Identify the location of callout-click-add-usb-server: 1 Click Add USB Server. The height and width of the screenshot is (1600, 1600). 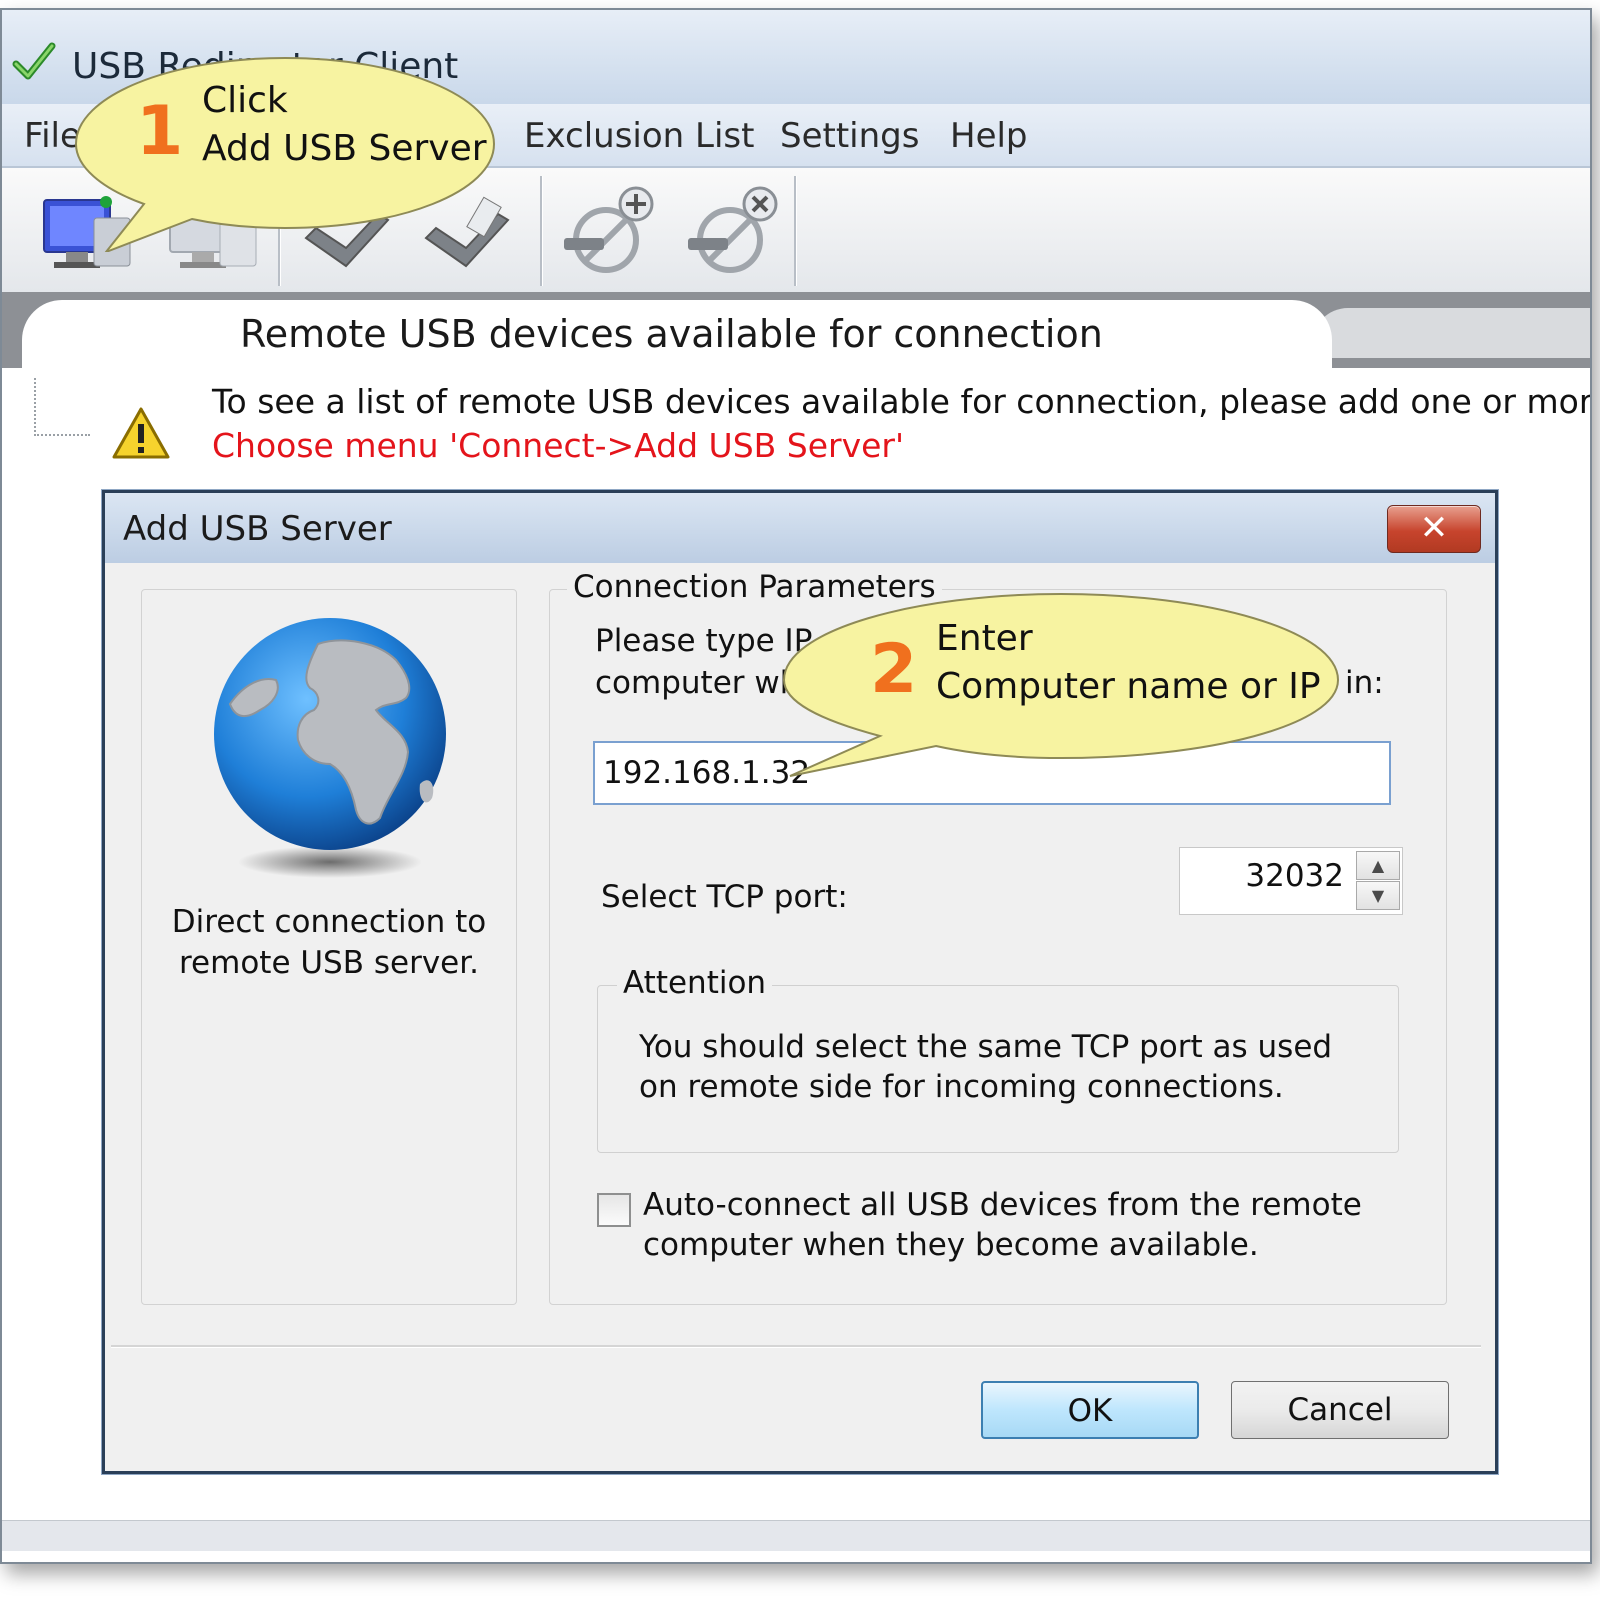
(285, 152).